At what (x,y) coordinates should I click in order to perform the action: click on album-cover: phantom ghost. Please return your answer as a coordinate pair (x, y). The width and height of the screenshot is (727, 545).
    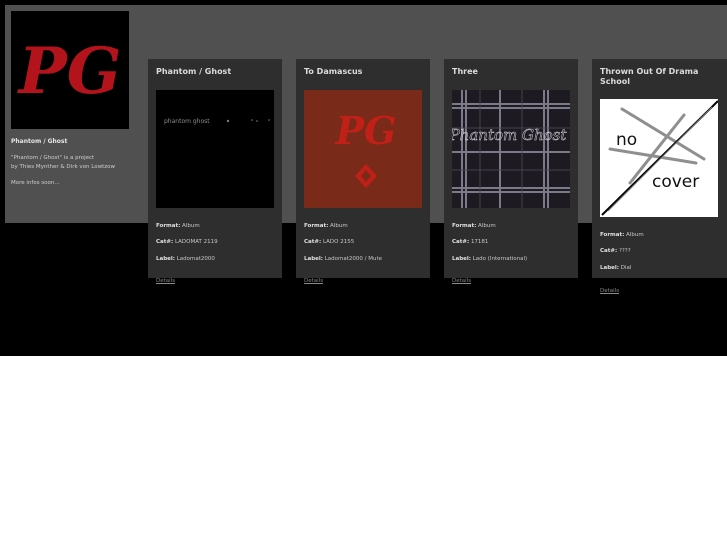
    Looking at the image, I should click on (215, 149).